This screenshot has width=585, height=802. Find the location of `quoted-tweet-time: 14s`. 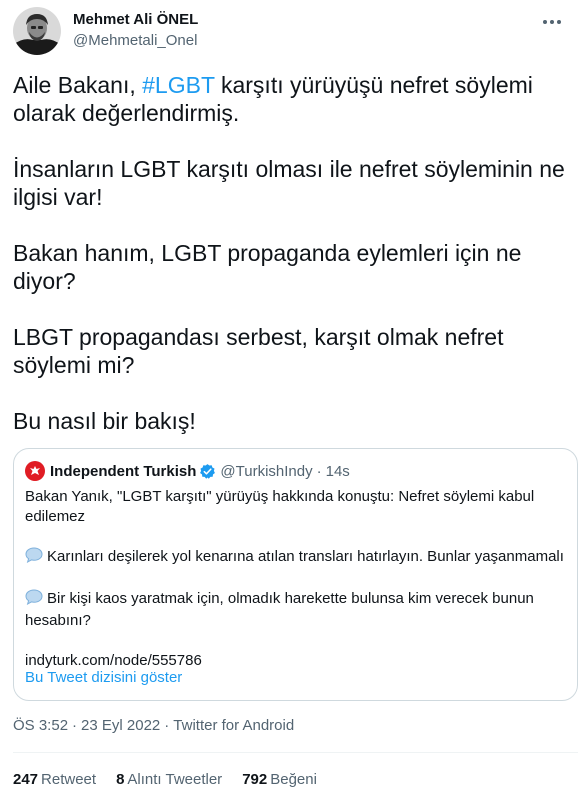

quoted-tweet-time: 14s is located at coordinates (338, 471).